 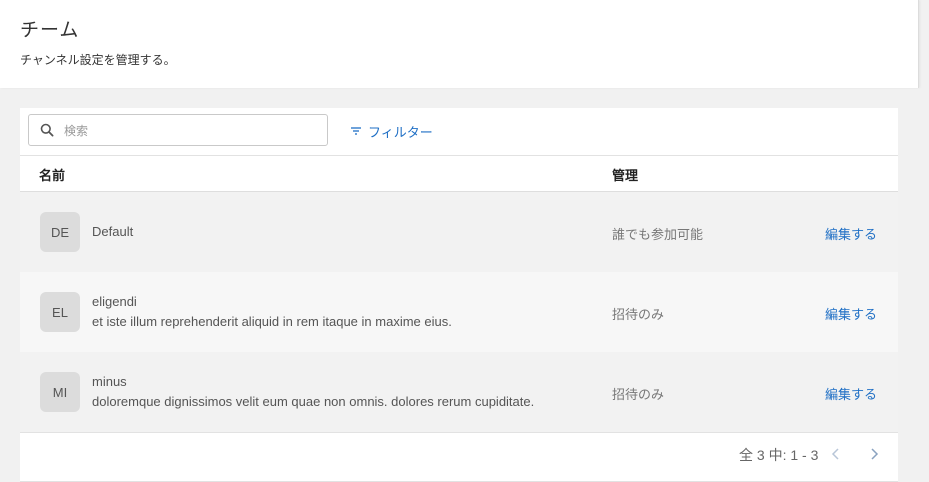 I want to click on pagination: 全 3 中: 1 - 3, so click(x=459, y=457).